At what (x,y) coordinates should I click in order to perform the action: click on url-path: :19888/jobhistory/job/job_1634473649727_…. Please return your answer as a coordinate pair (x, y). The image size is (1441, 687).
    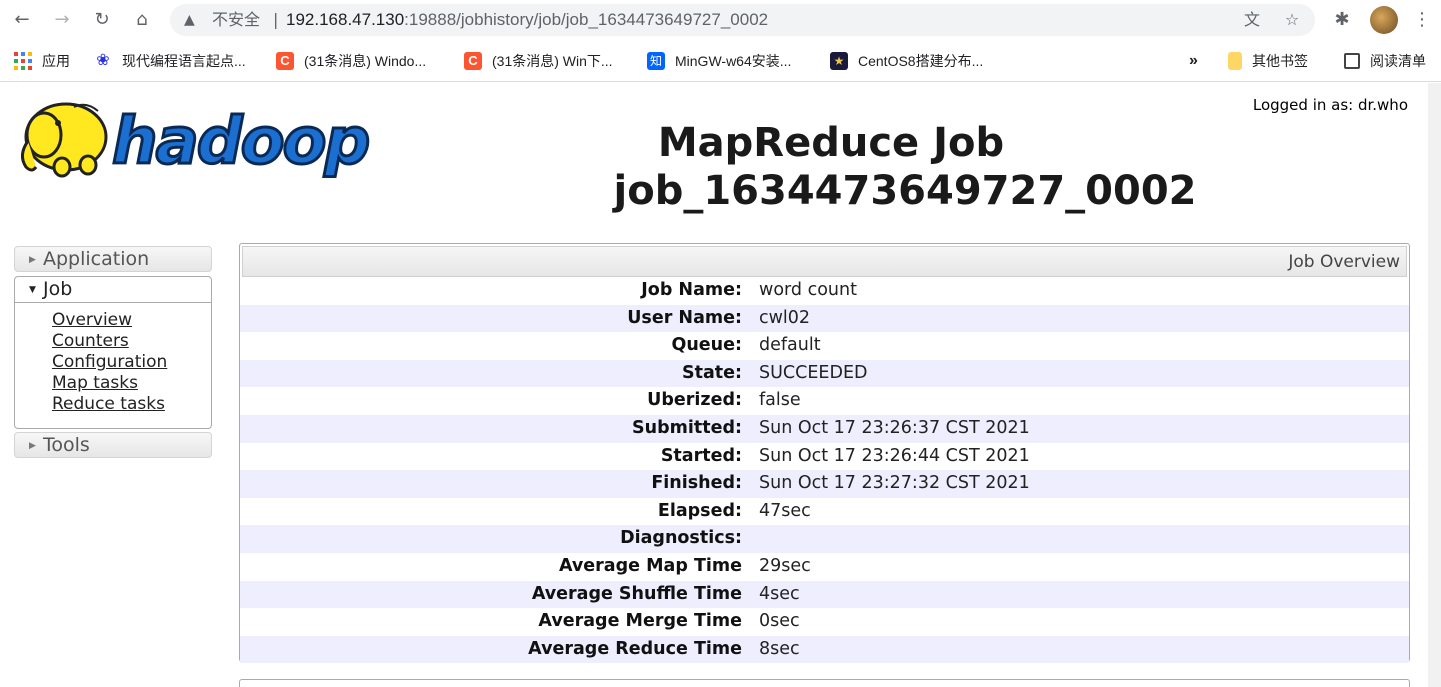
    Looking at the image, I should click on (586, 19).